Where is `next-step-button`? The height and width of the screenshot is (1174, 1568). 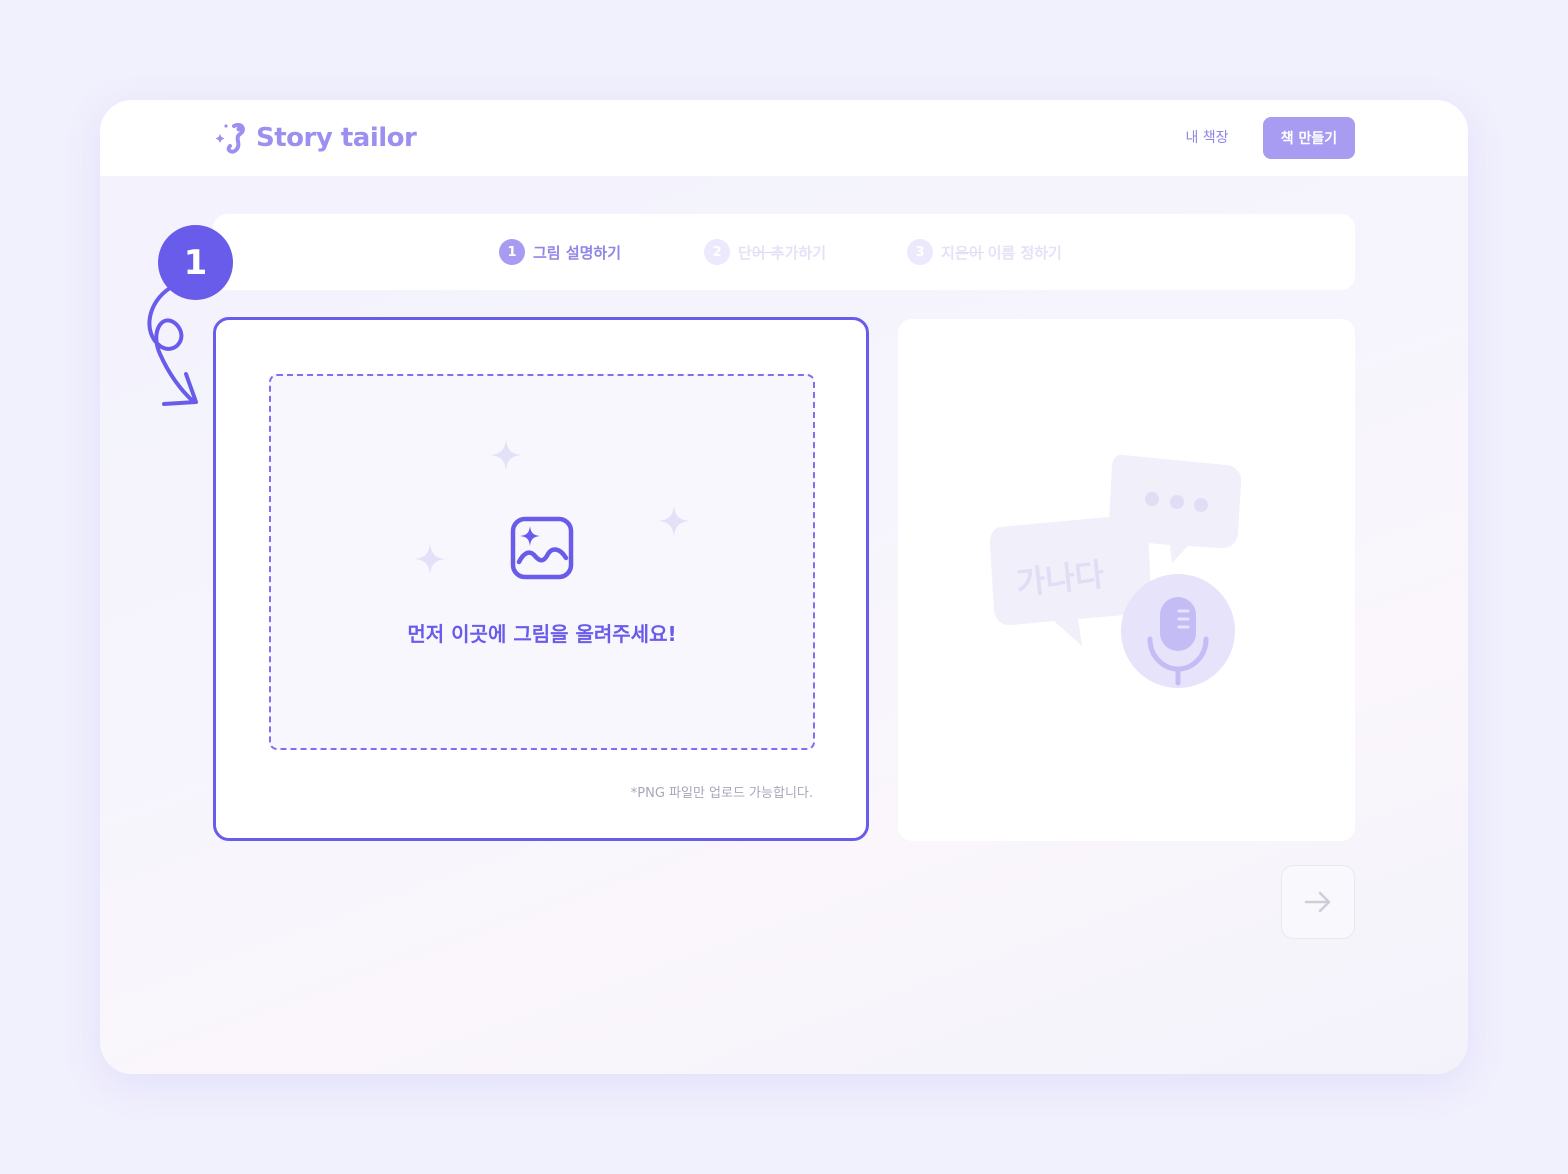 next-step-button is located at coordinates (1318, 902).